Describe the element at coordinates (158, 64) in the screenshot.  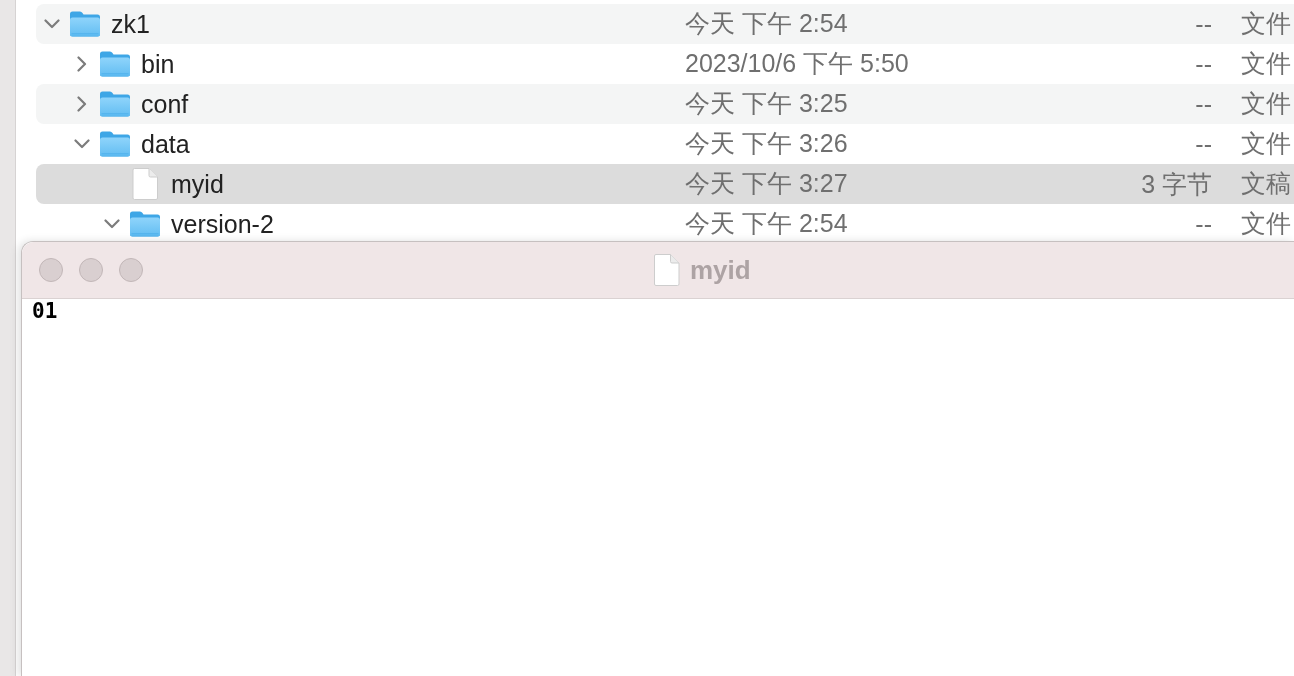
I see `file-name: bin` at that location.